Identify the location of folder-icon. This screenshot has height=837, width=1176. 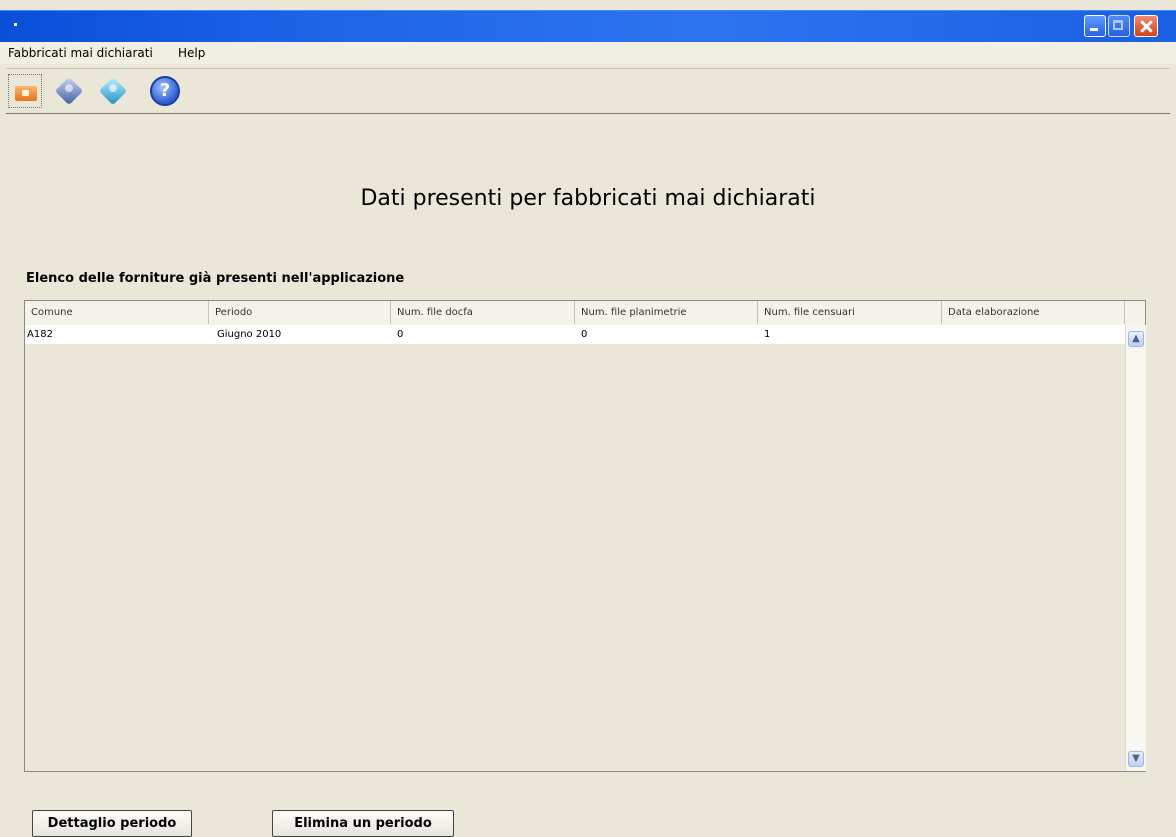
(26, 93).